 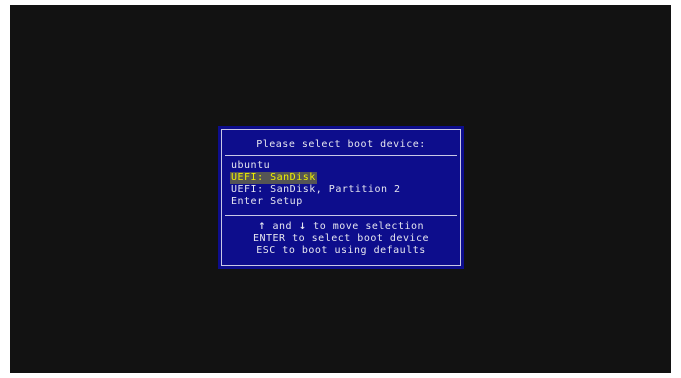 What do you see at coordinates (341, 250) in the screenshot?
I see `help-line-esc: ESC to boot using defaults` at bounding box center [341, 250].